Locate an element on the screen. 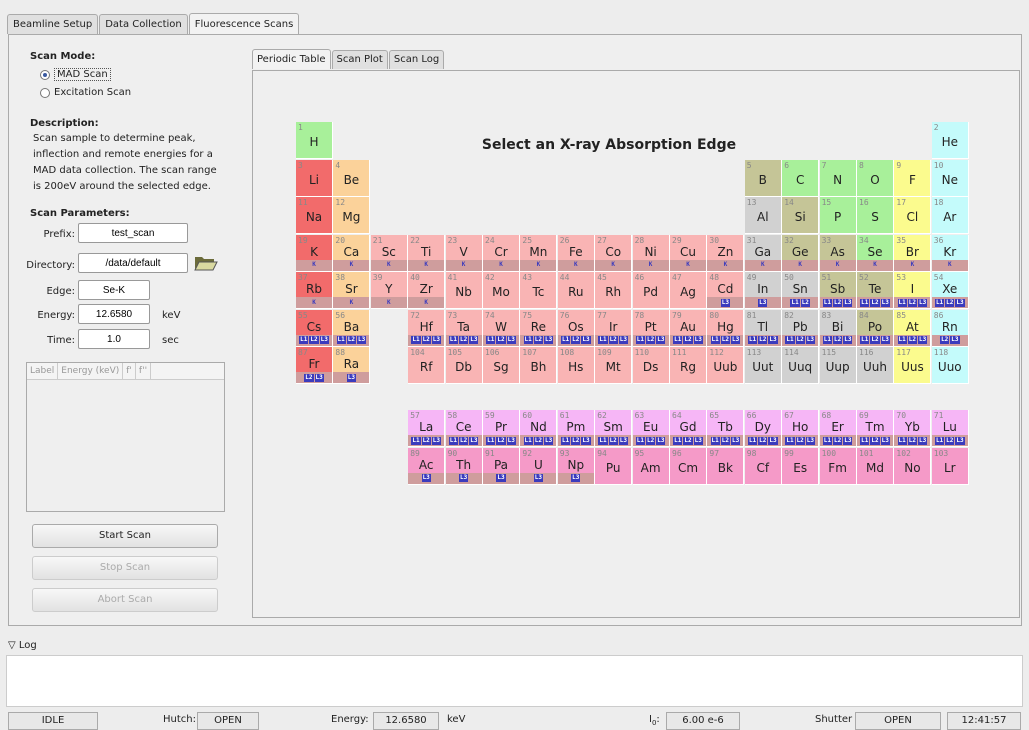 Image resolution: width=1029 pixels, height=730 pixels. tab-periodic-table: Periodic Table is located at coordinates (291, 59).